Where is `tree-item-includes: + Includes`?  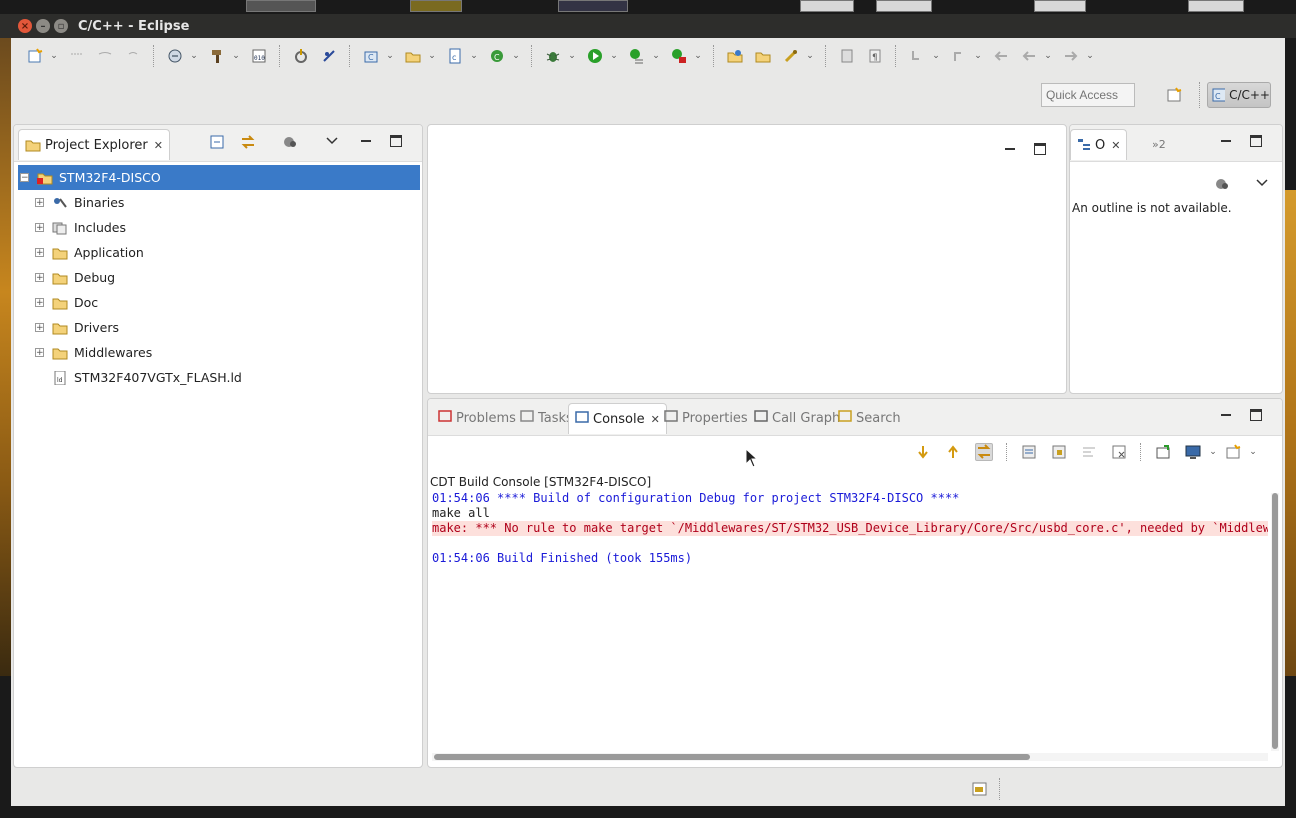
tree-item-includes: + Includes is located at coordinates (219, 227).